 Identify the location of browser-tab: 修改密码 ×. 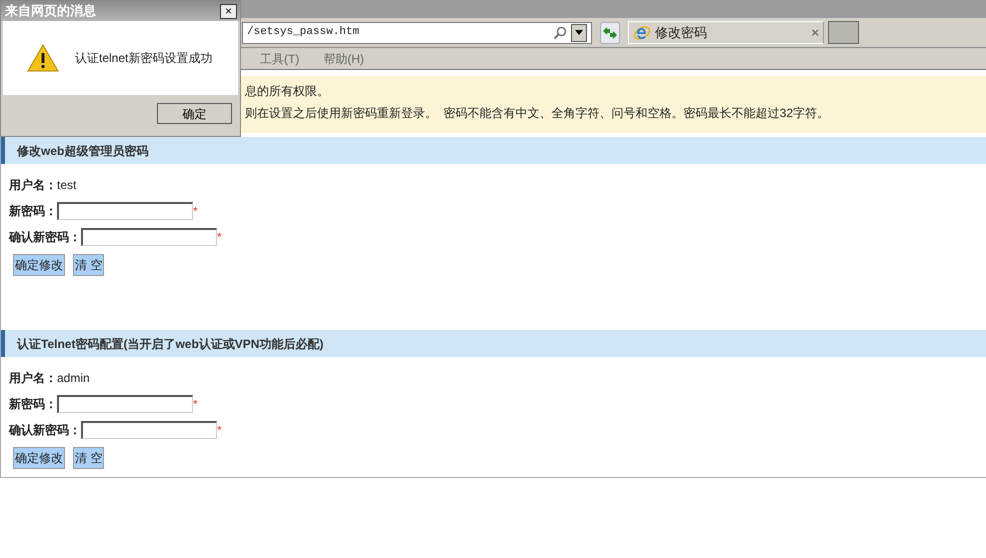
(726, 32).